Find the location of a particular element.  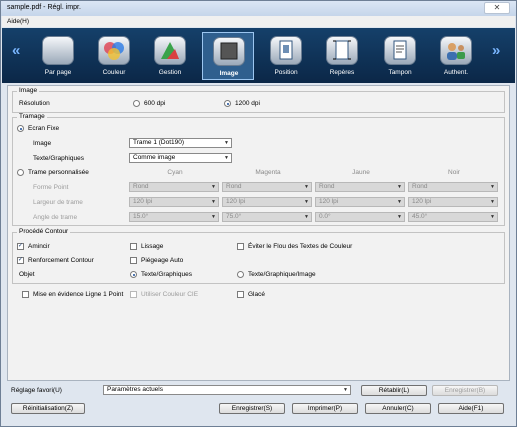

position-icon is located at coordinates (286, 50).